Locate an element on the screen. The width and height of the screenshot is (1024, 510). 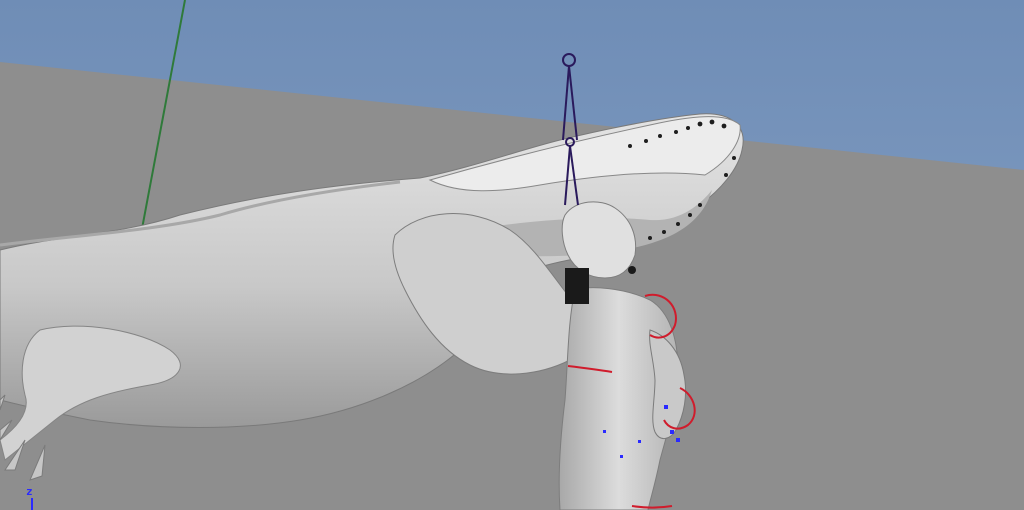
figure-hand-shadow is located at coordinates (577, 286).